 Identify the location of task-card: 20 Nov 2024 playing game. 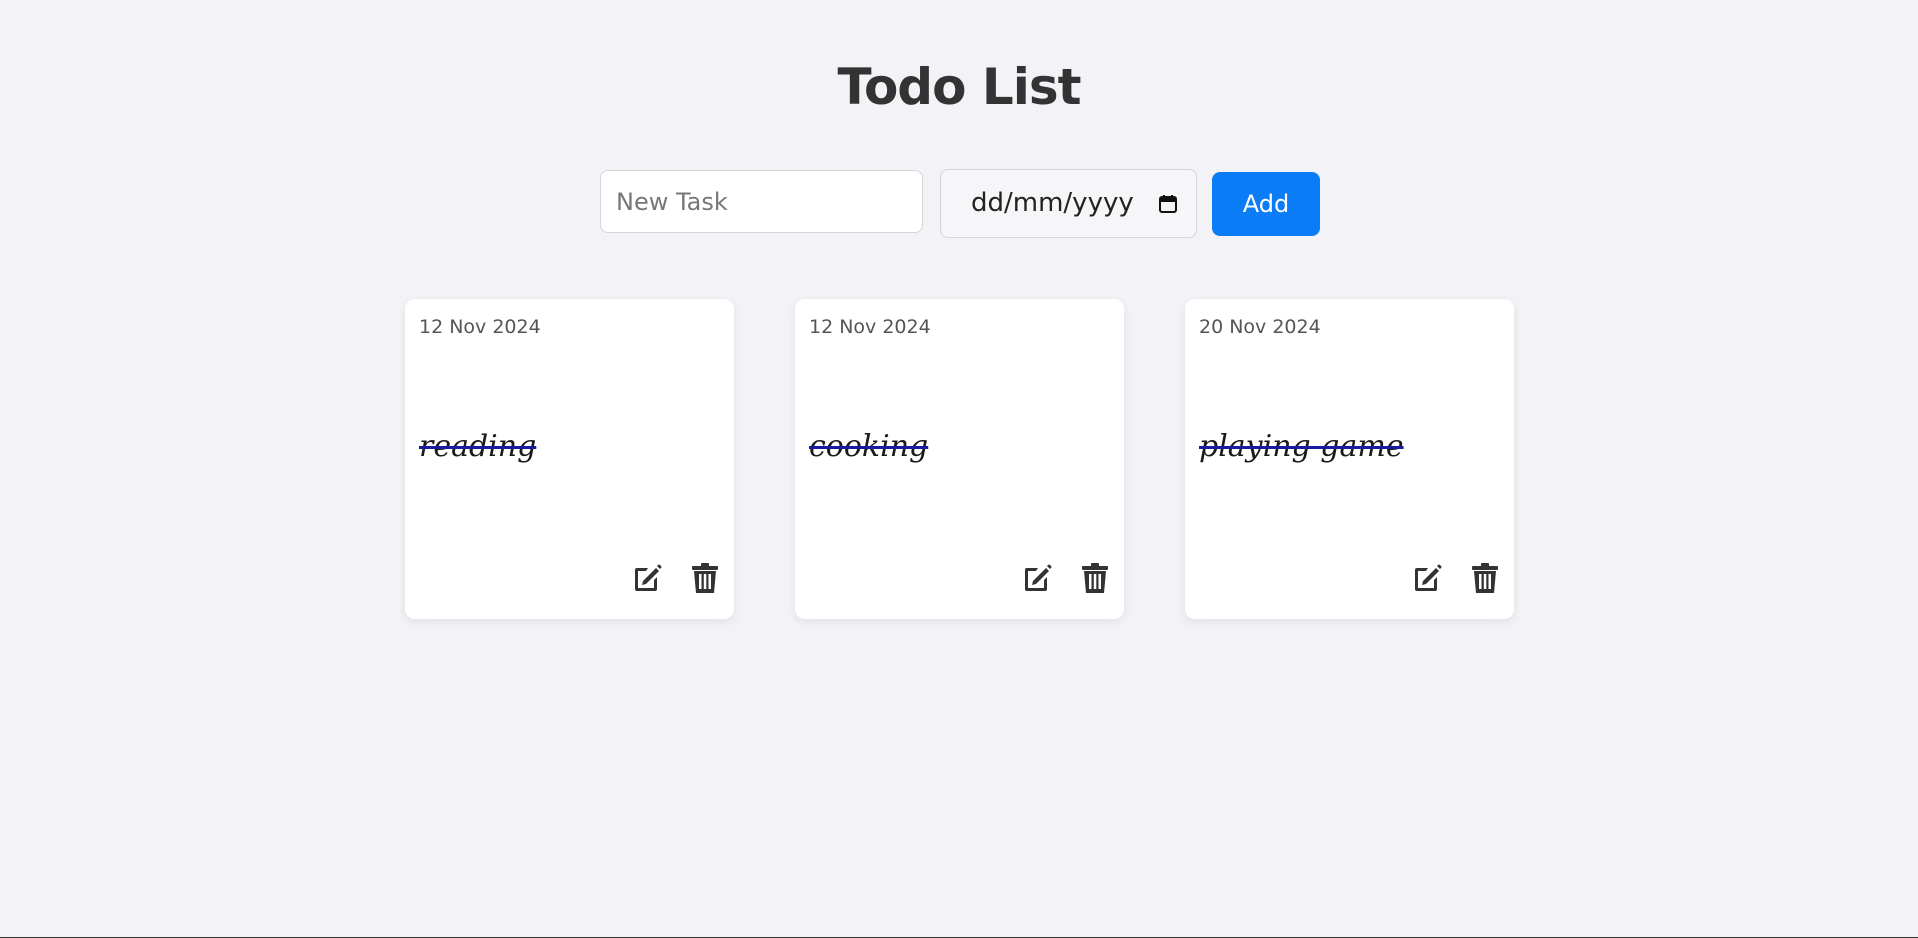
(1349, 459).